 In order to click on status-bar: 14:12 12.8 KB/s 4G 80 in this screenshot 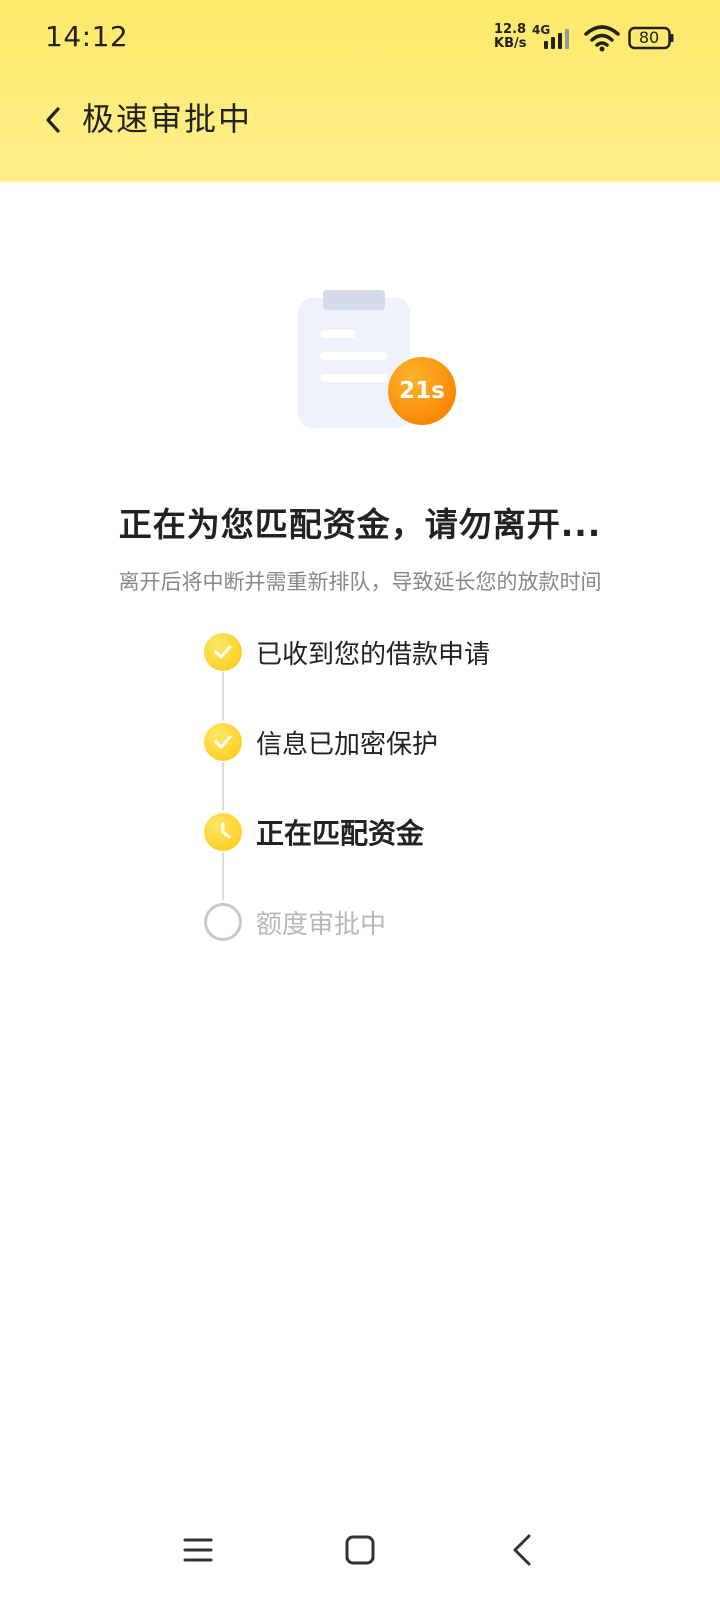, I will do `click(360, 39)`.